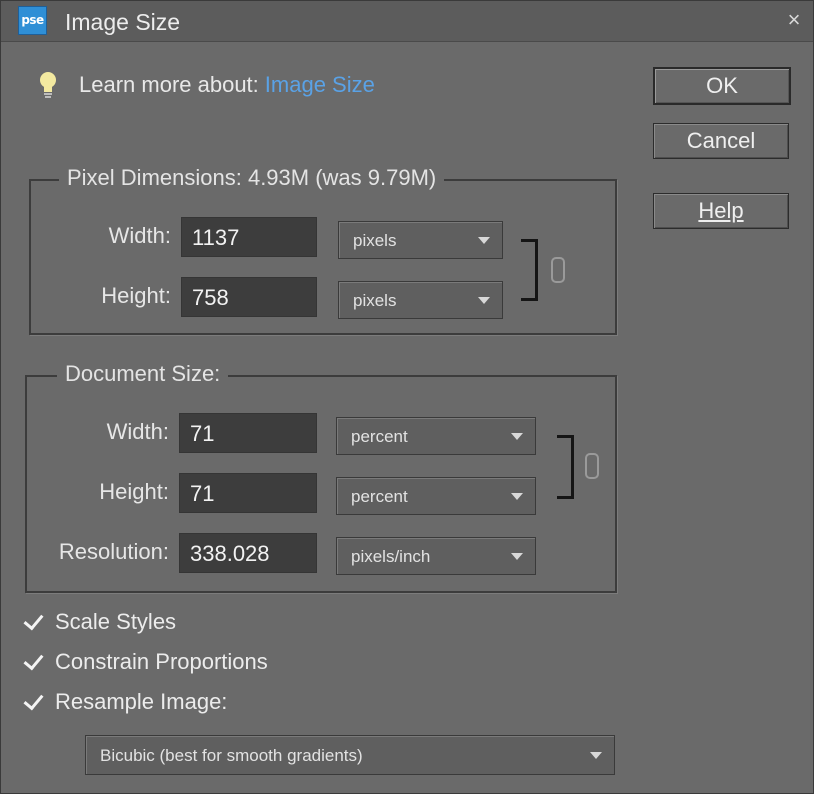 This screenshot has height=794, width=814. What do you see at coordinates (252, 178) in the screenshot?
I see `pixel-dimensions-legend: Pixel Dimensions: 4.93M (was 9.79M)` at bounding box center [252, 178].